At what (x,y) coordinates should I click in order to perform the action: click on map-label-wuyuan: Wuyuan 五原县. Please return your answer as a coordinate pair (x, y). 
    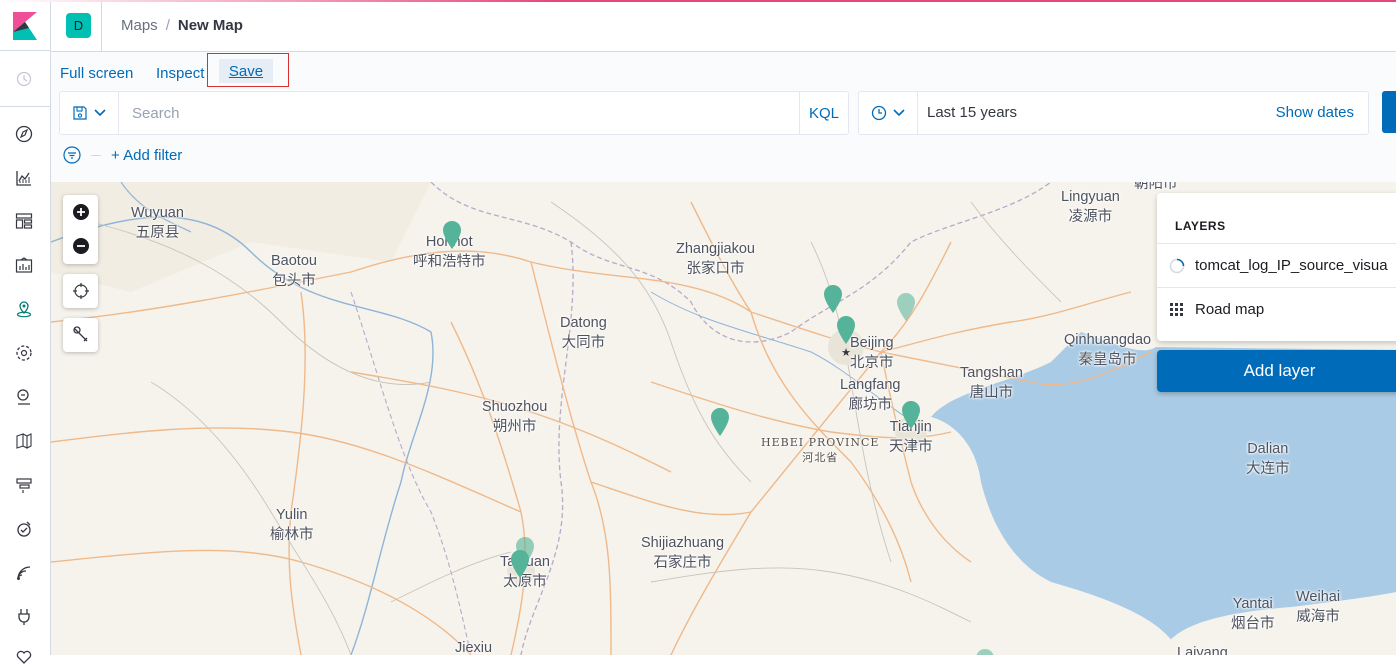
    Looking at the image, I should click on (157, 223).